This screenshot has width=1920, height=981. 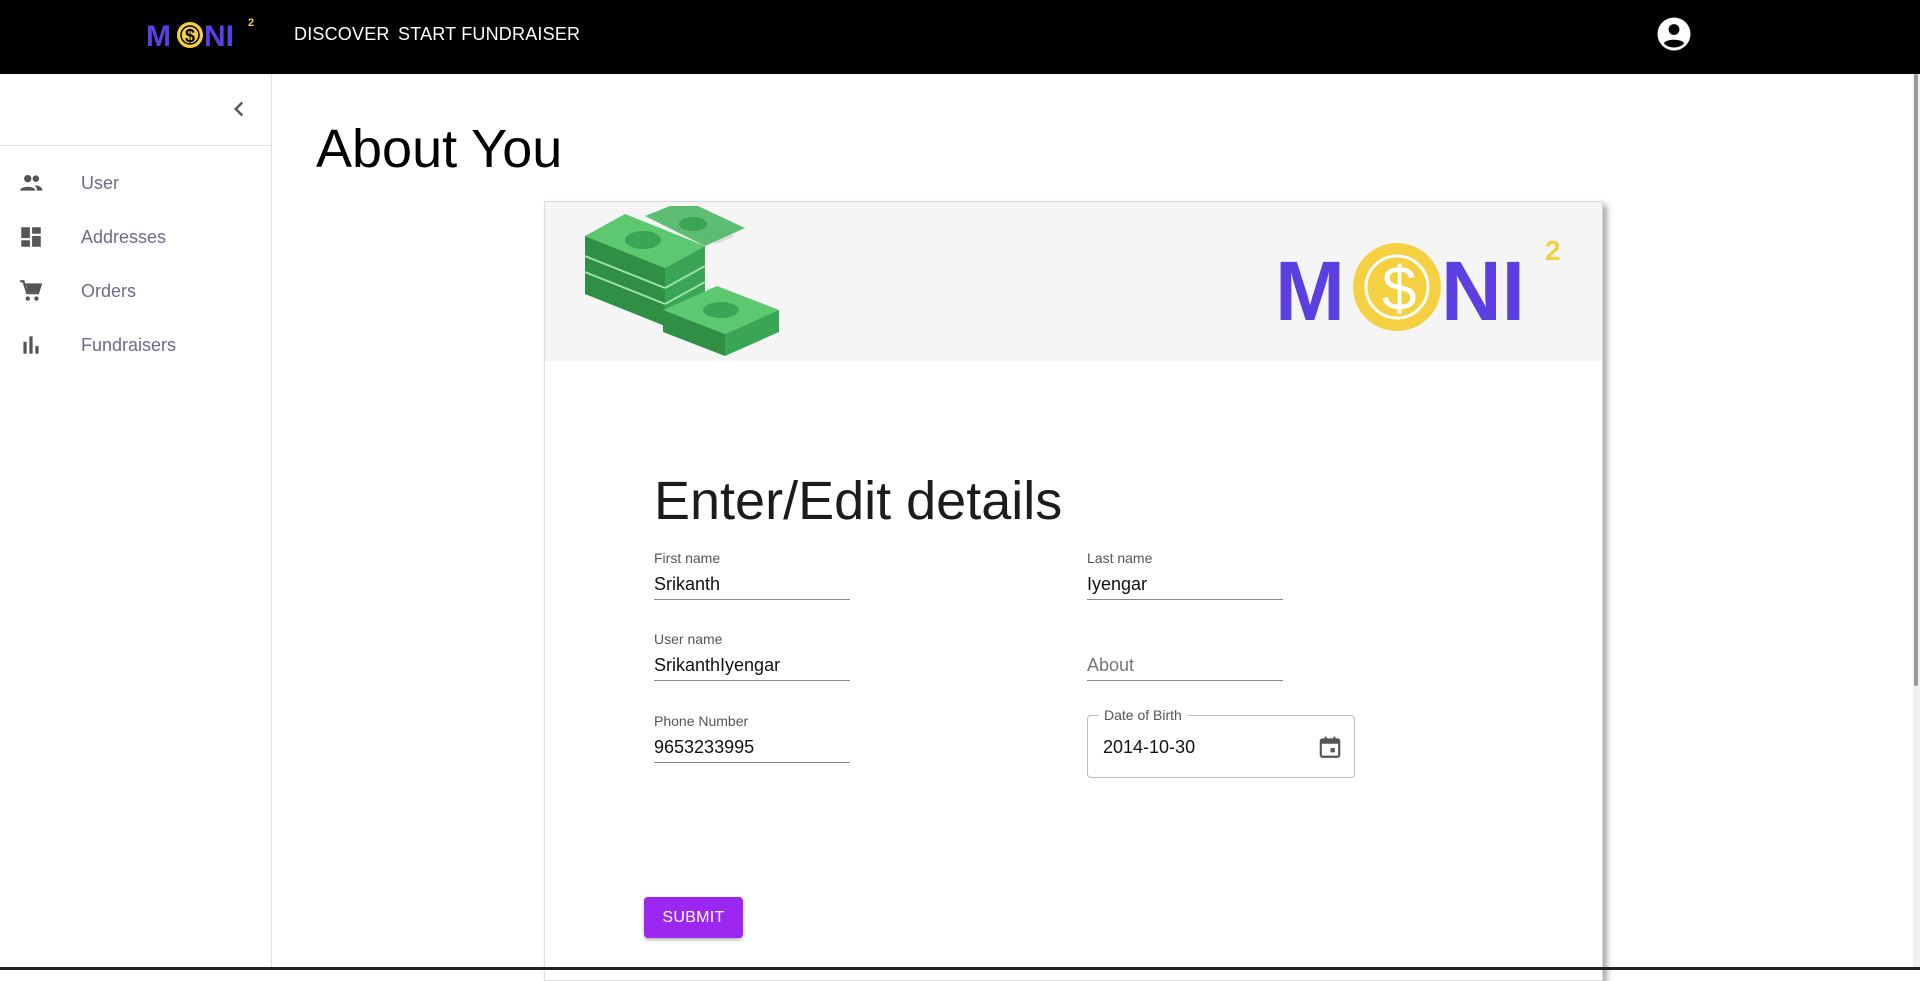 I want to click on user-name-field: User name SrikanthIyengar, so click(x=752, y=656).